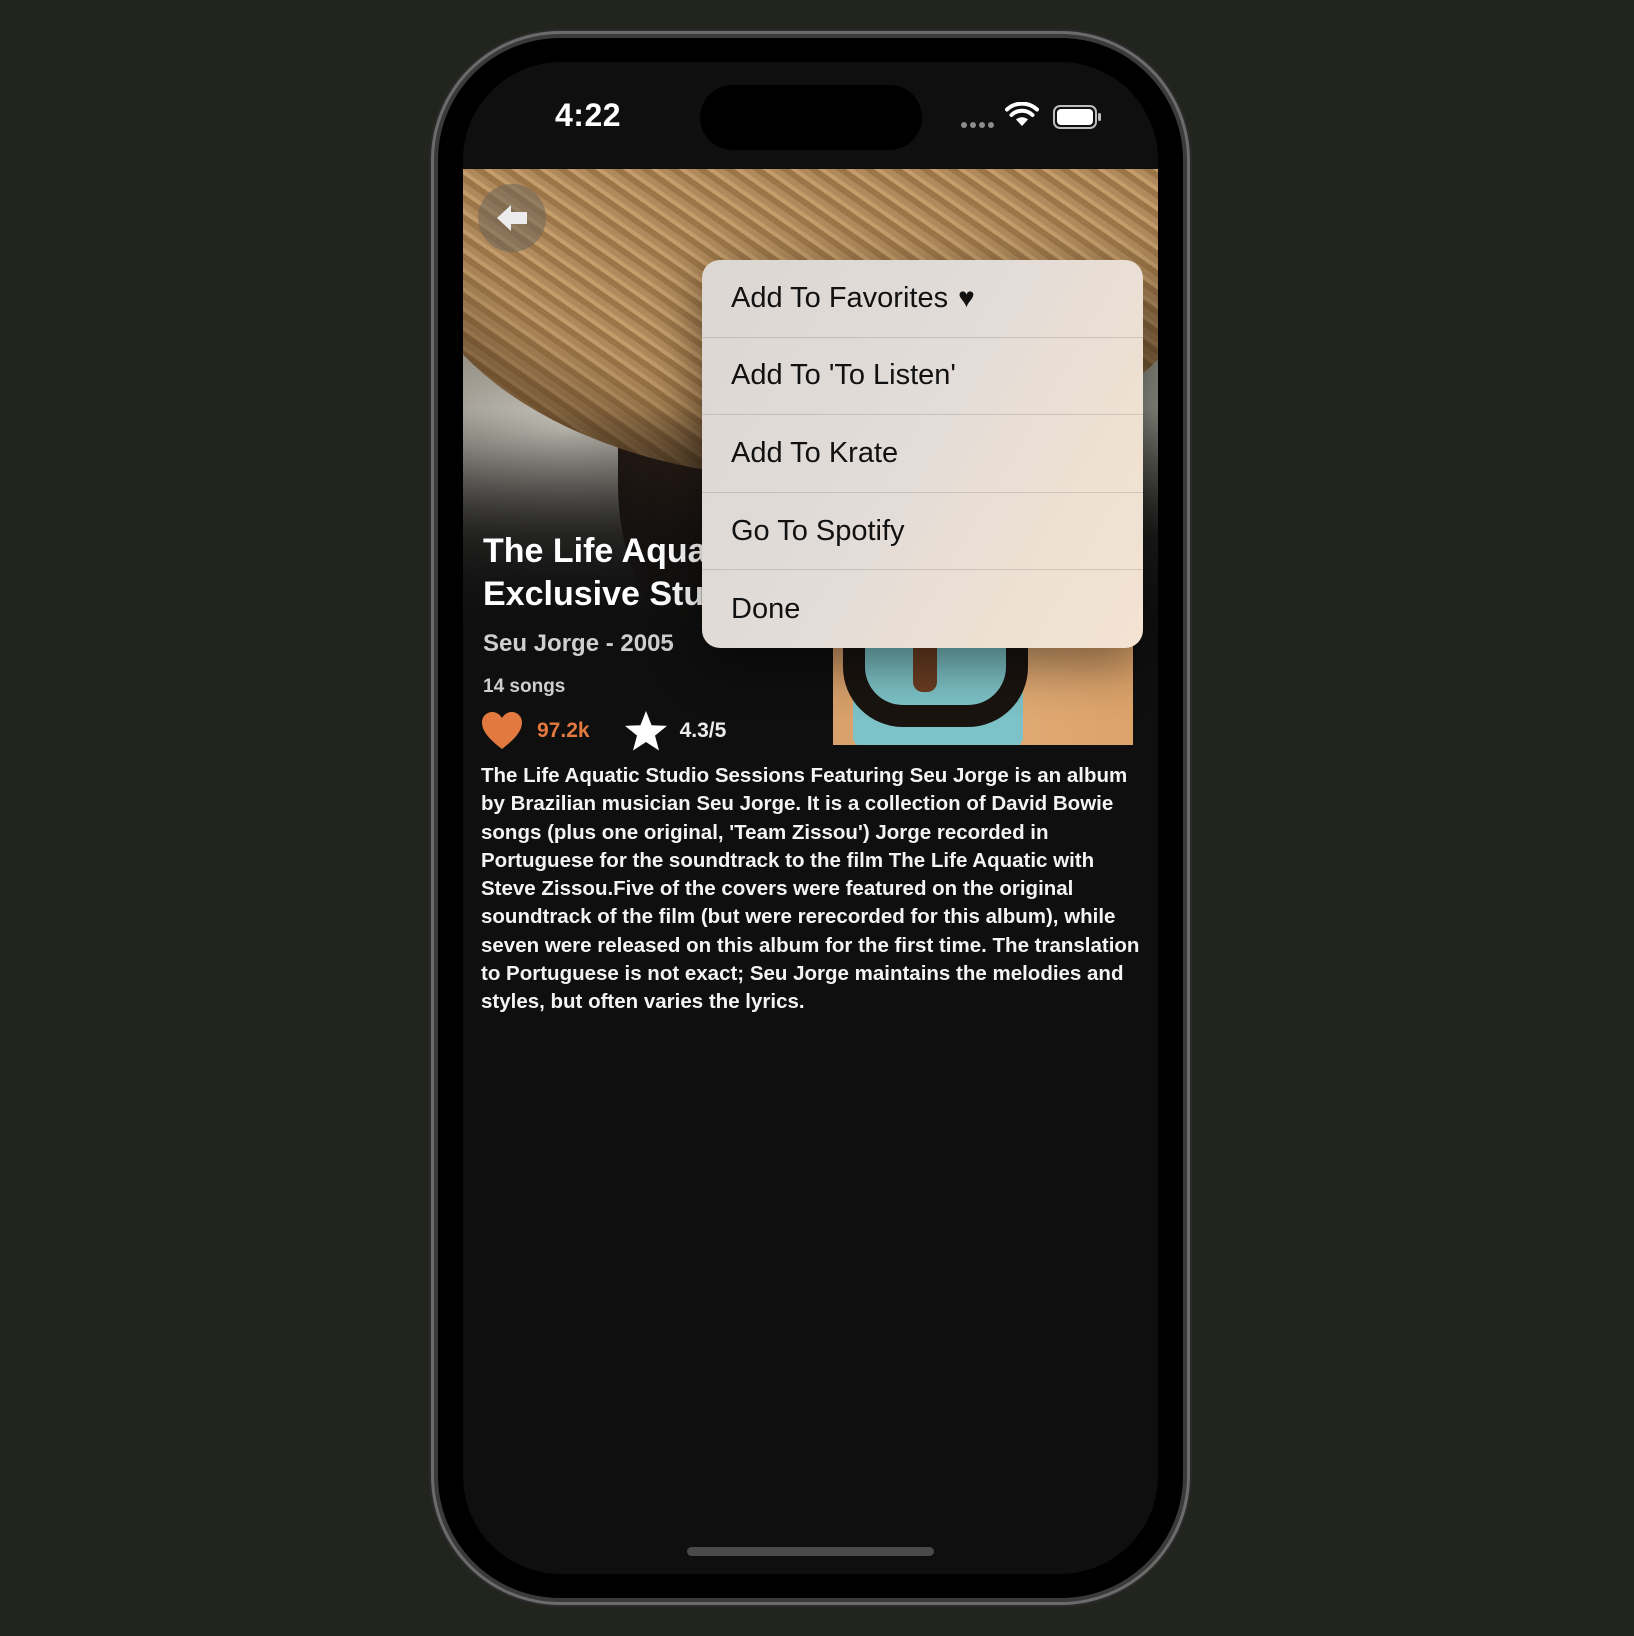 This screenshot has width=1634, height=1636. Describe the element at coordinates (818, 530) in the screenshot. I see `menu-item-label: Go To Spotify` at that location.